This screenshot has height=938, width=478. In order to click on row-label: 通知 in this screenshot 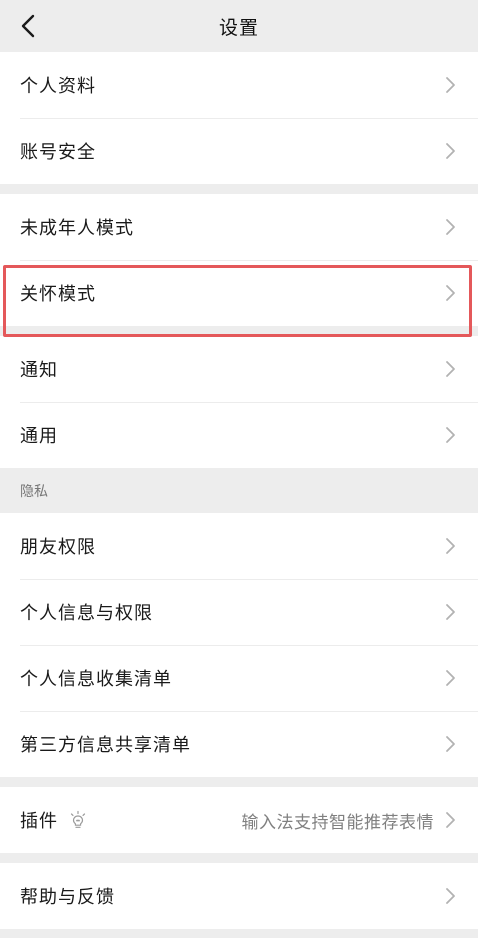, I will do `click(39, 370)`.